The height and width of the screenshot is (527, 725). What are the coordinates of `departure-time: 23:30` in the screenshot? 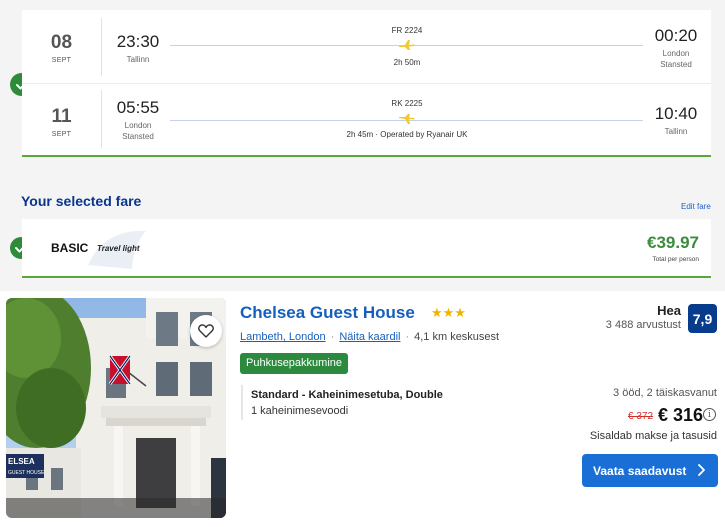 It's located at (138, 41).